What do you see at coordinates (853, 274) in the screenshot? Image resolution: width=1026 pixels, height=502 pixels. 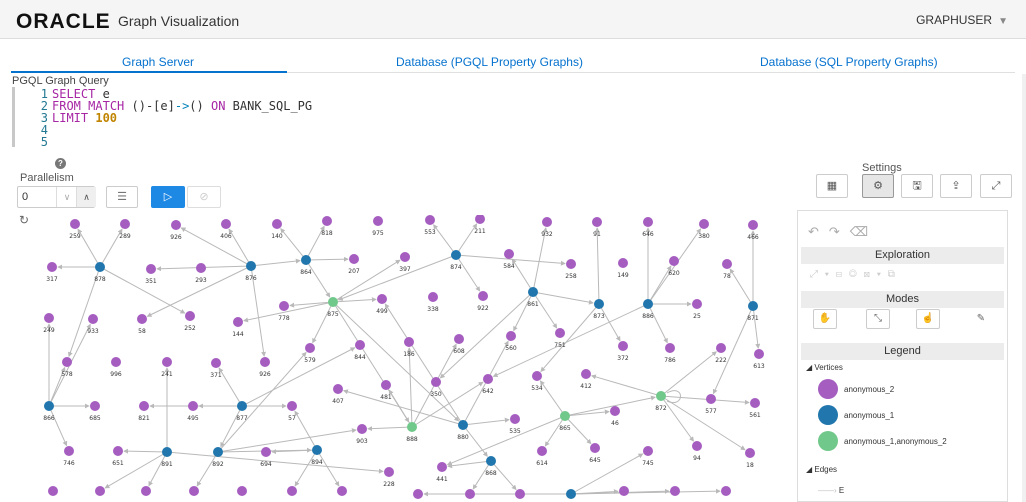 I see `exploration-toolbar: ⤢ ▾ ⊟ ◎ ⊠ ▾ ⧉` at bounding box center [853, 274].